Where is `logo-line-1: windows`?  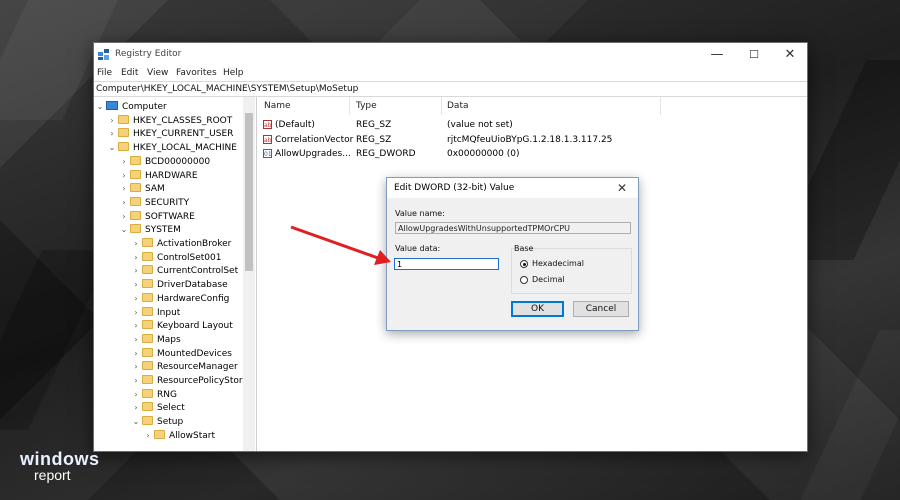
logo-line-1: windows is located at coordinates (60, 459).